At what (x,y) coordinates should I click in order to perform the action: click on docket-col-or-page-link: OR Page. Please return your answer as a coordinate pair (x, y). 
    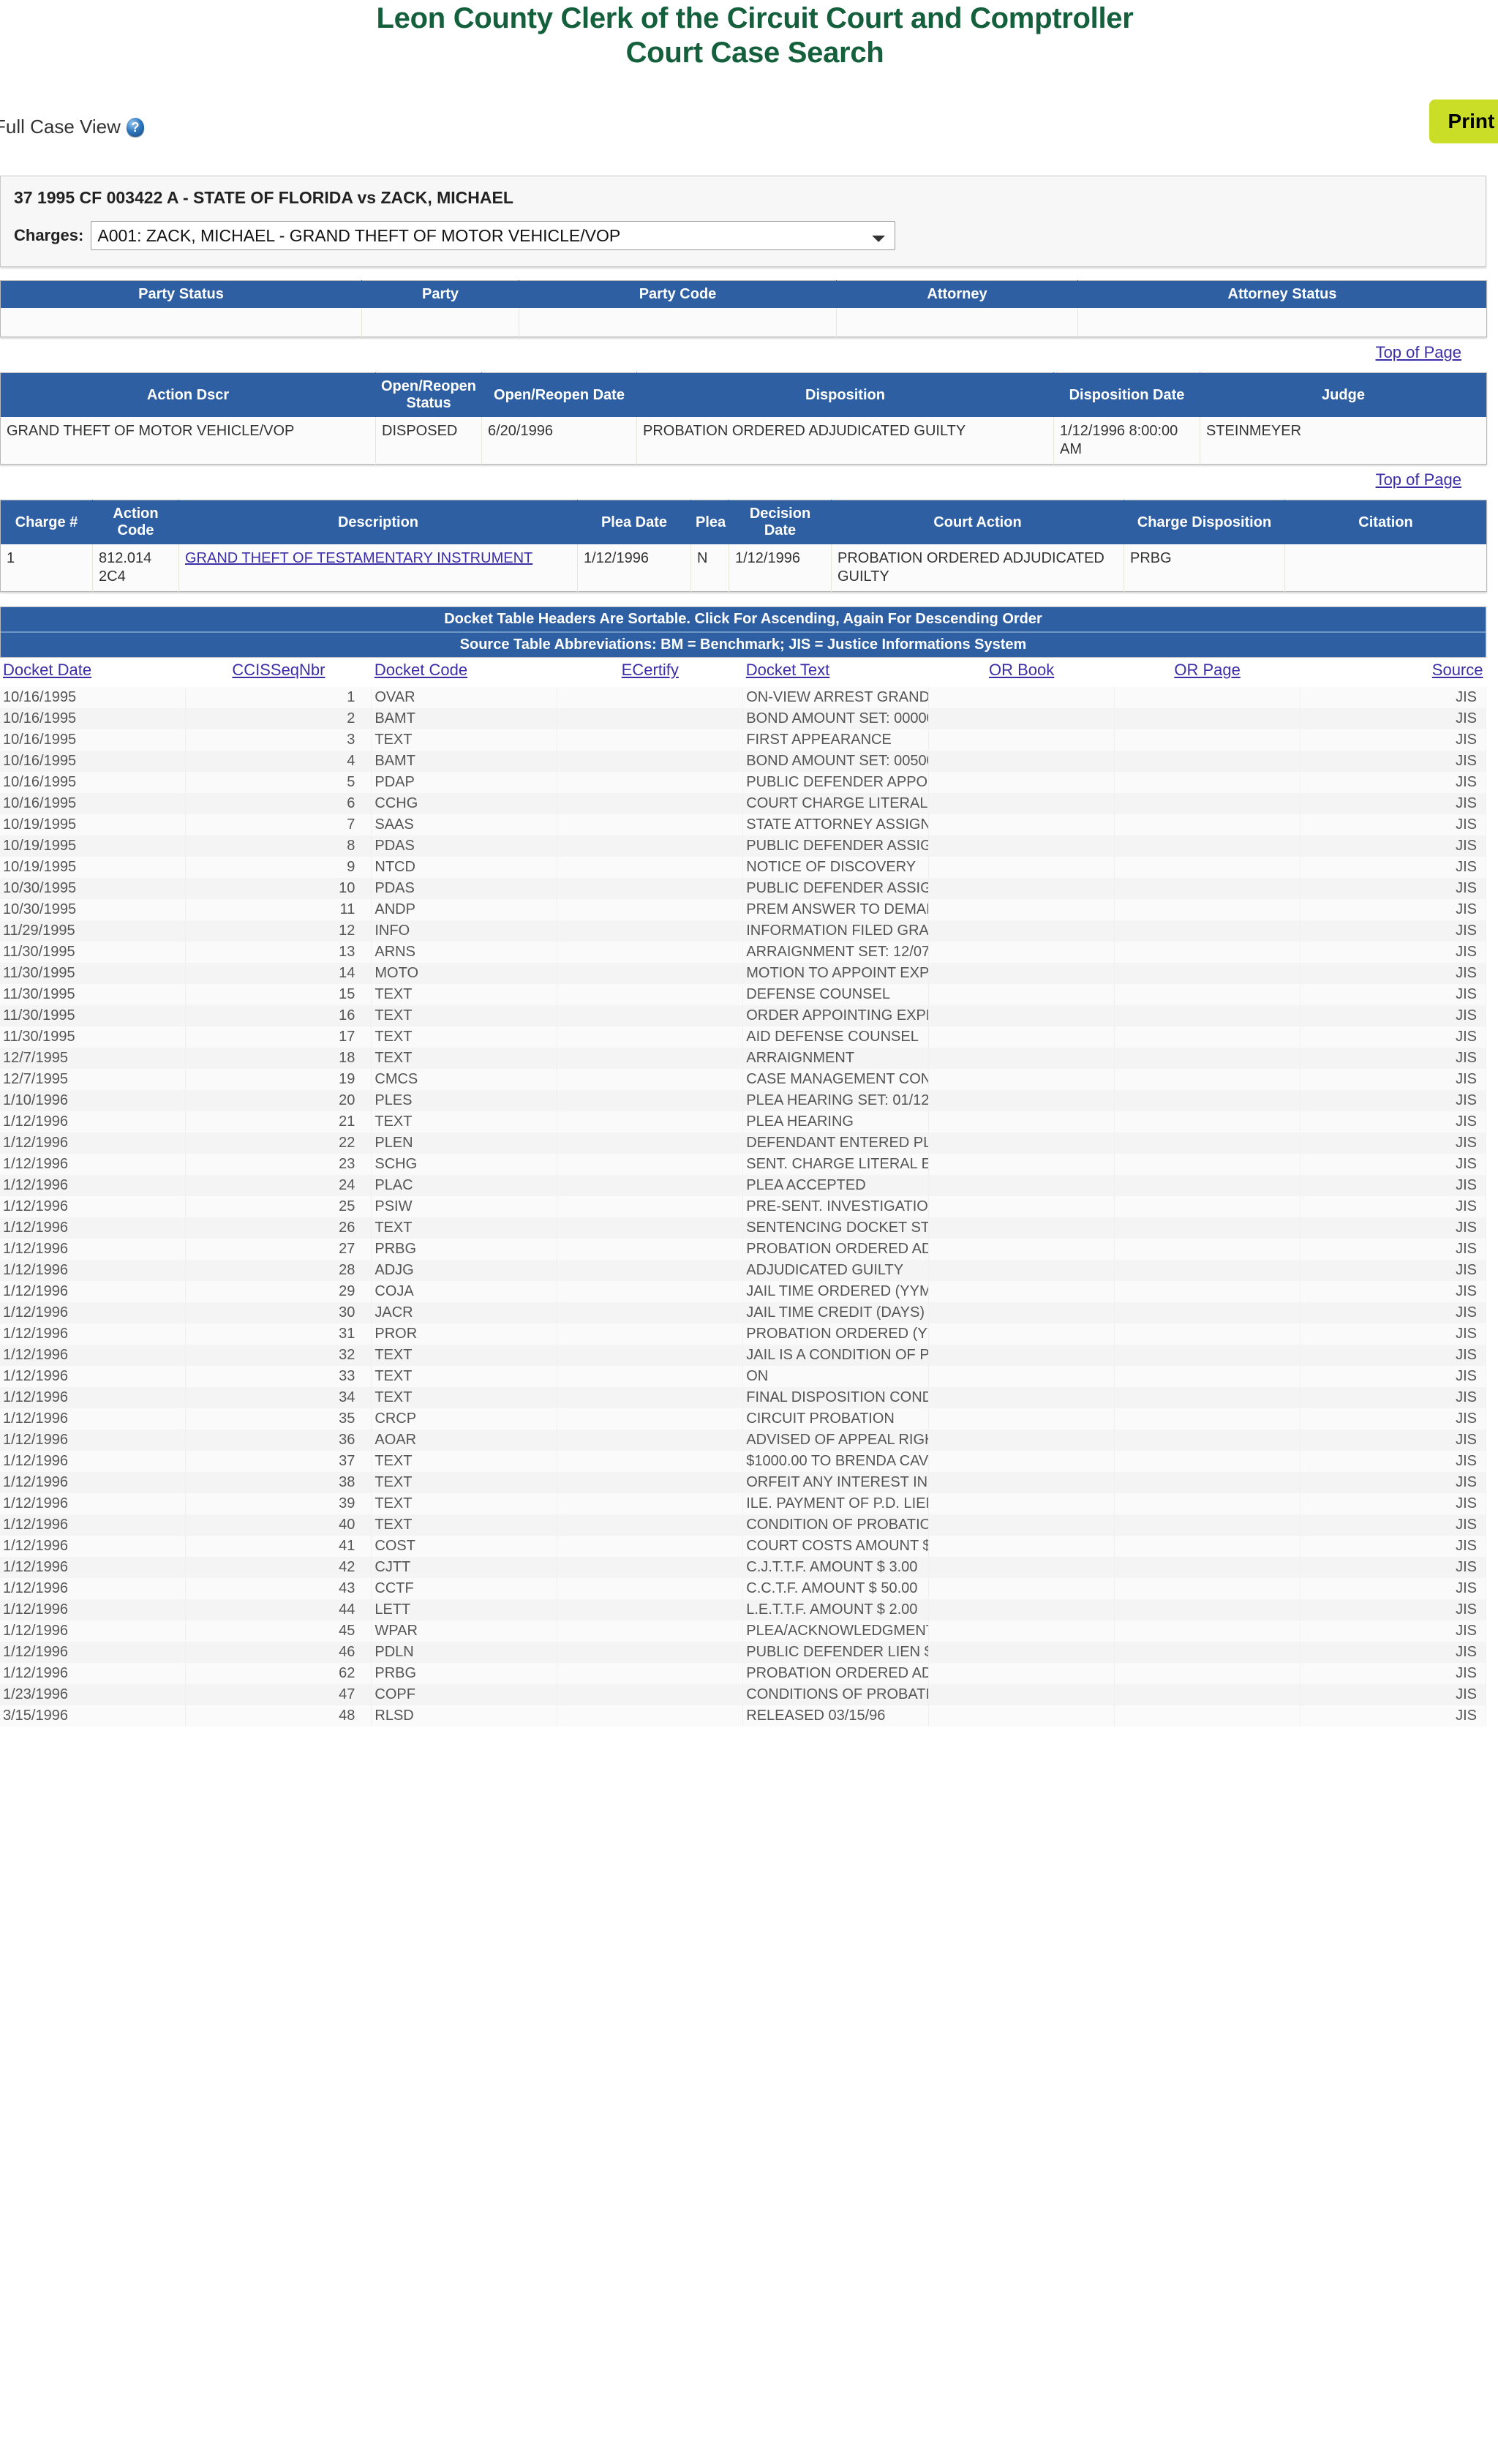
    Looking at the image, I should click on (1207, 670).